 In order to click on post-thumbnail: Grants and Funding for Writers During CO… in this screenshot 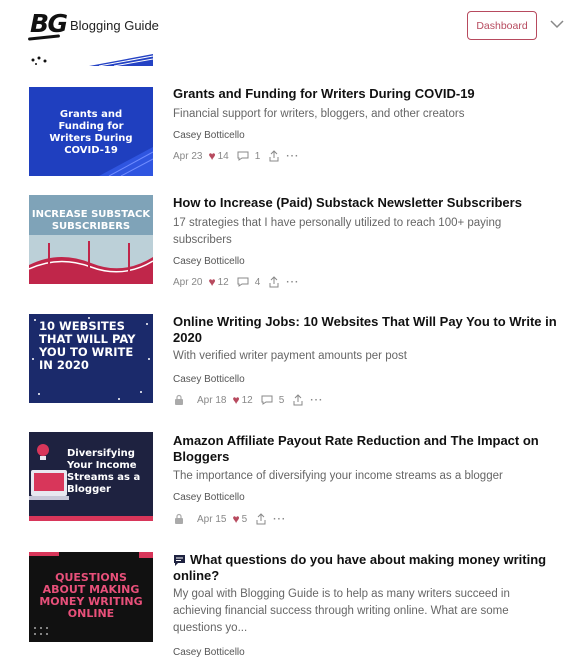, I will do `click(91, 131)`.